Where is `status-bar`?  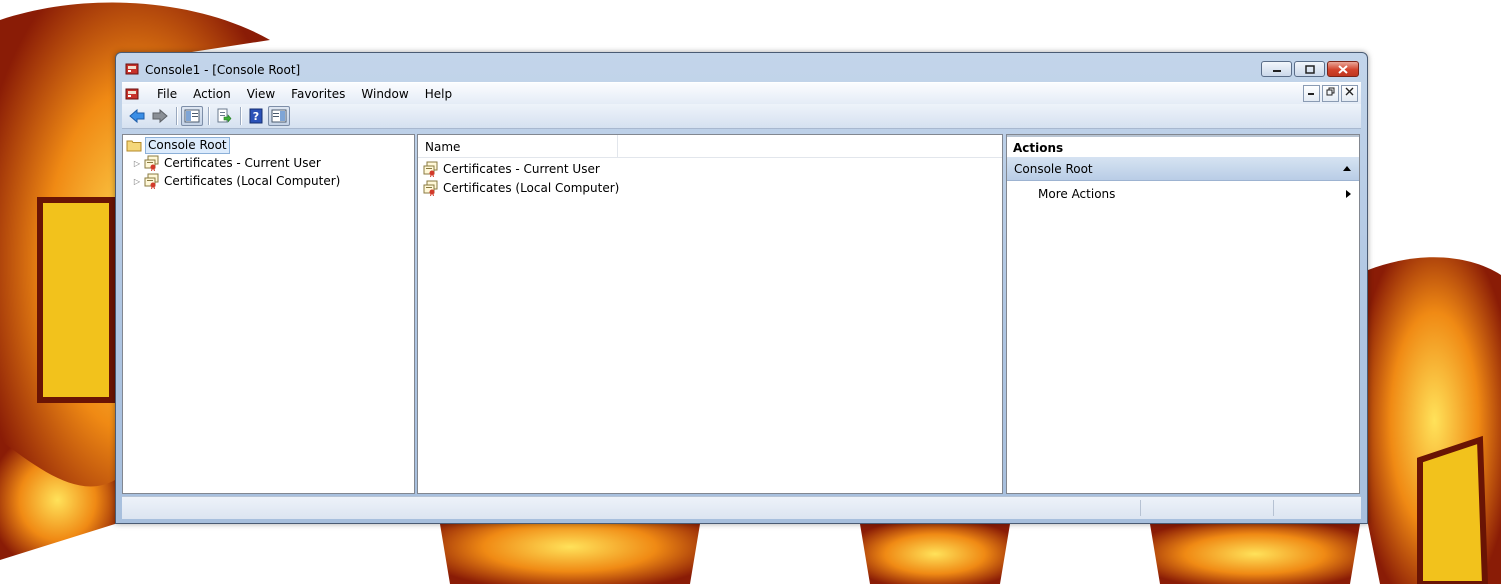
status-bar is located at coordinates (741, 507).